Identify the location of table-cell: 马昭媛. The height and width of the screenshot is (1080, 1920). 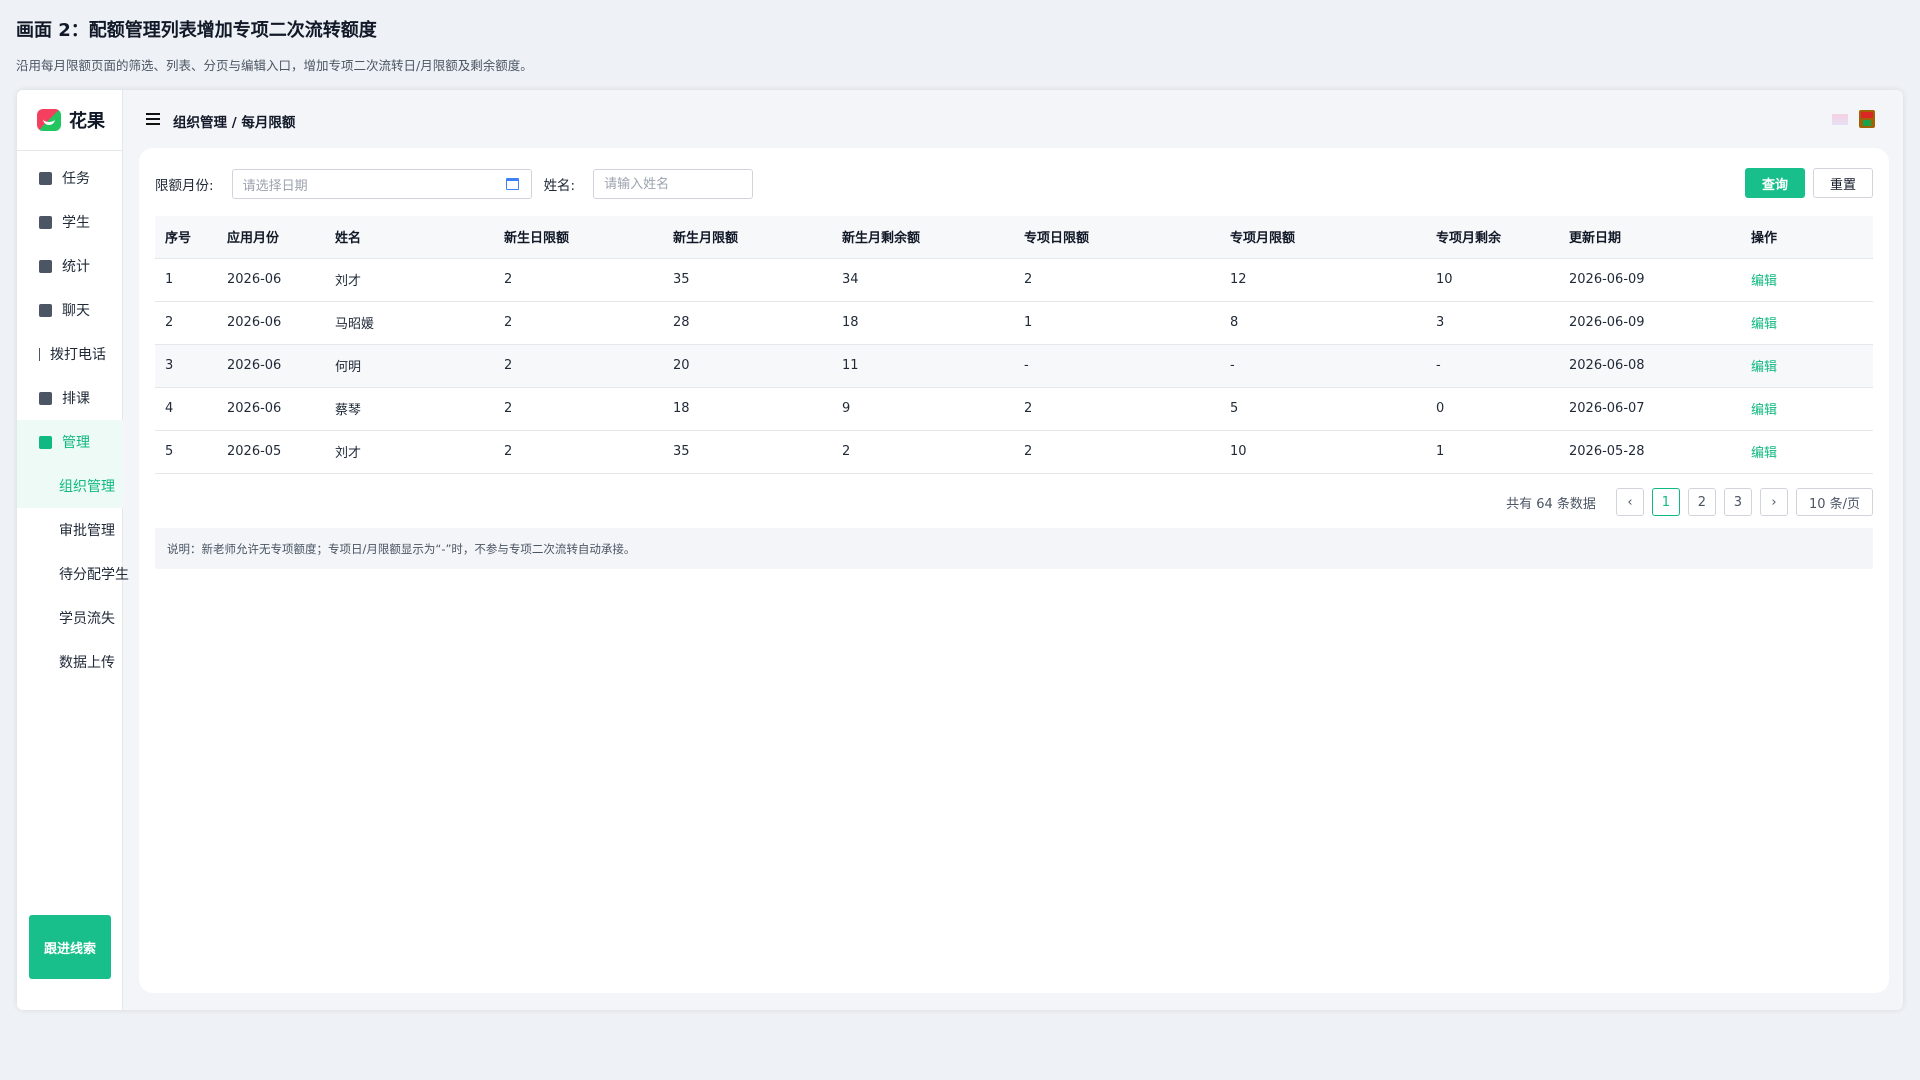
(409, 323).